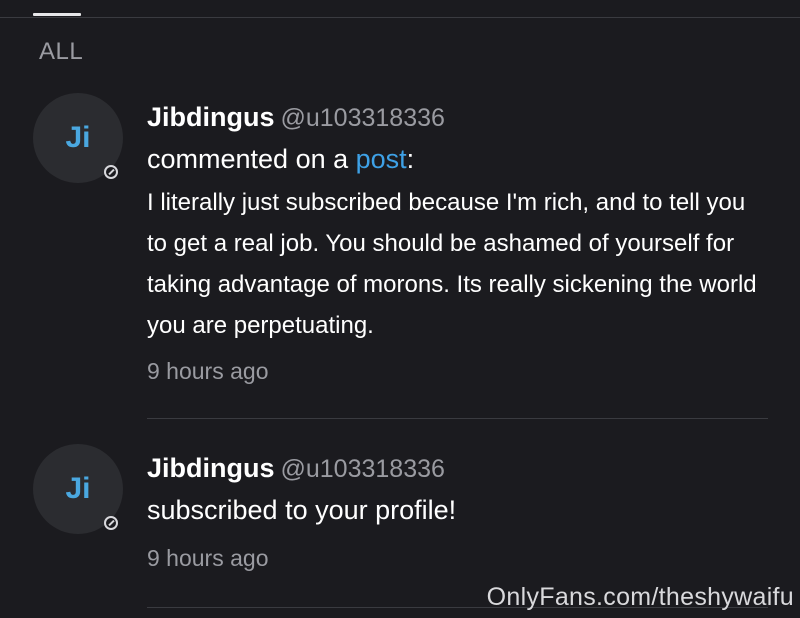 This screenshot has width=800, height=618. What do you see at coordinates (457, 418) in the screenshot?
I see `notification-divider` at bounding box center [457, 418].